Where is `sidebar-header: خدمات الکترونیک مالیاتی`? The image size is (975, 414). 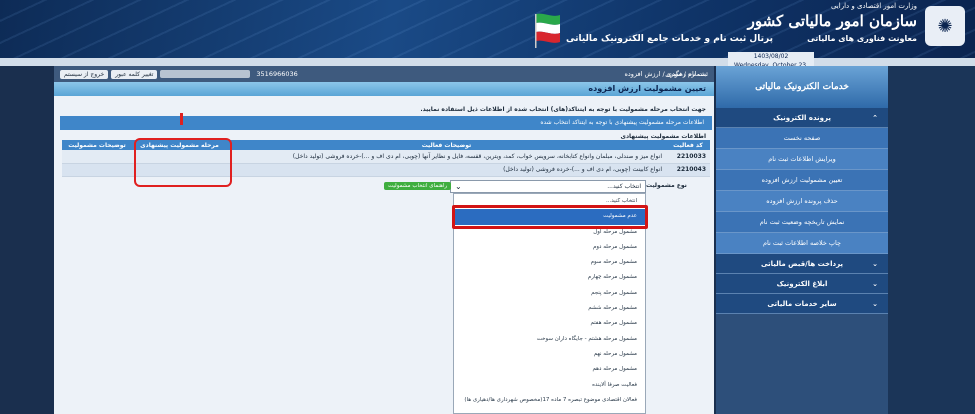
sidebar-header: خدمات الکترونیک مالیاتی is located at coordinates (802, 87).